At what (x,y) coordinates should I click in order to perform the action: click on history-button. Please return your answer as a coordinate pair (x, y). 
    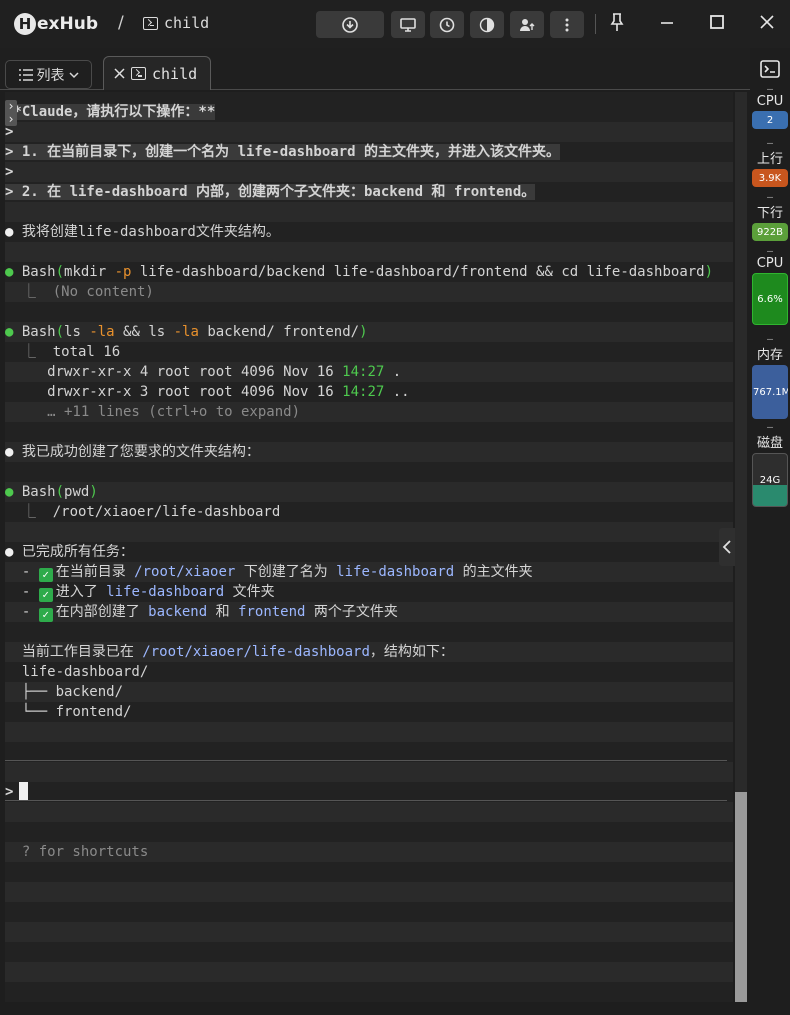
    Looking at the image, I should click on (447, 24).